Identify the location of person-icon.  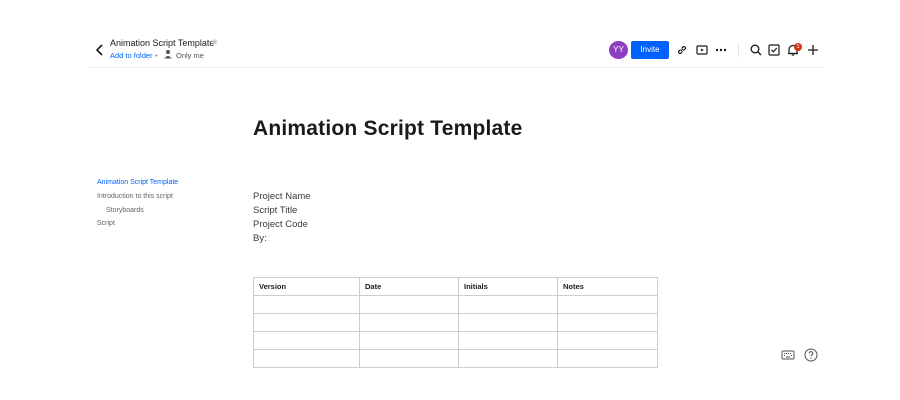
(168, 54).